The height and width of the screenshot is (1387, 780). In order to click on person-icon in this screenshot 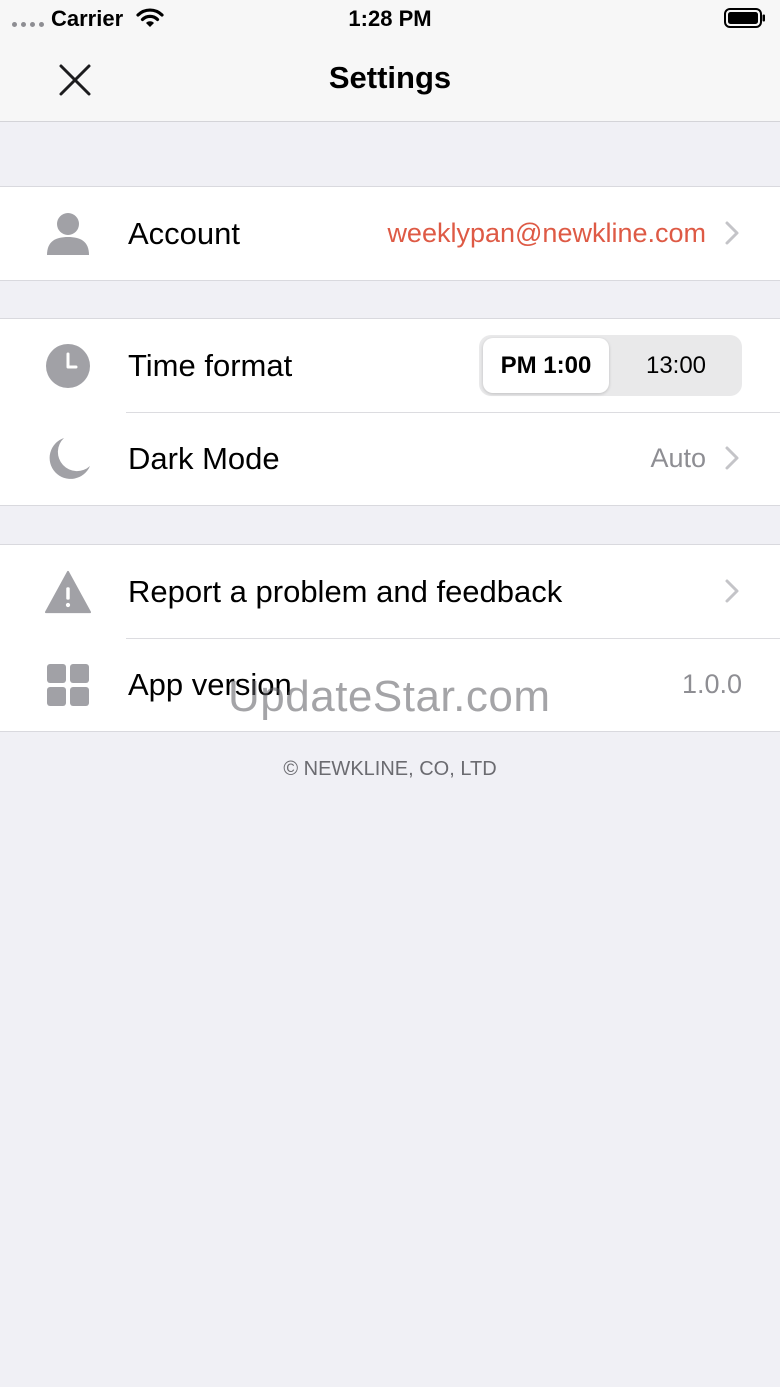, I will do `click(68, 234)`.